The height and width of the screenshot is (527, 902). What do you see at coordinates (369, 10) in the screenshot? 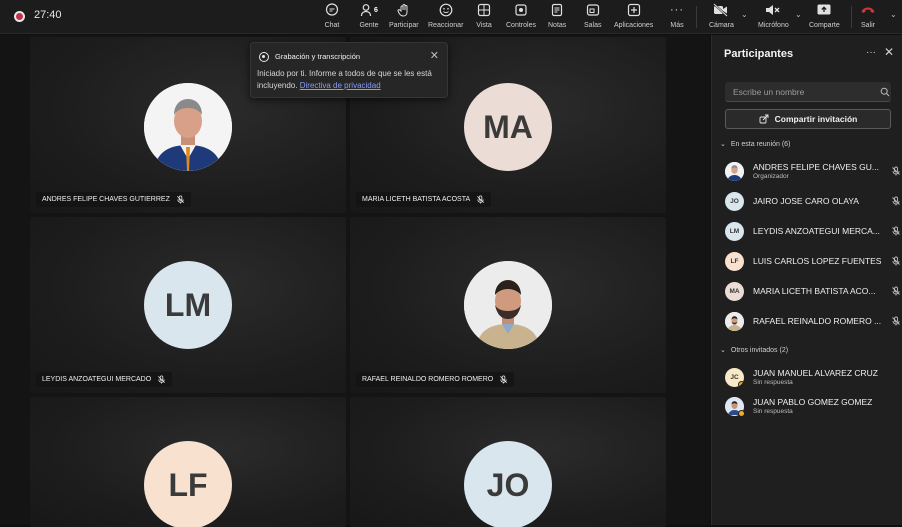
I see `people-icon: 6` at bounding box center [369, 10].